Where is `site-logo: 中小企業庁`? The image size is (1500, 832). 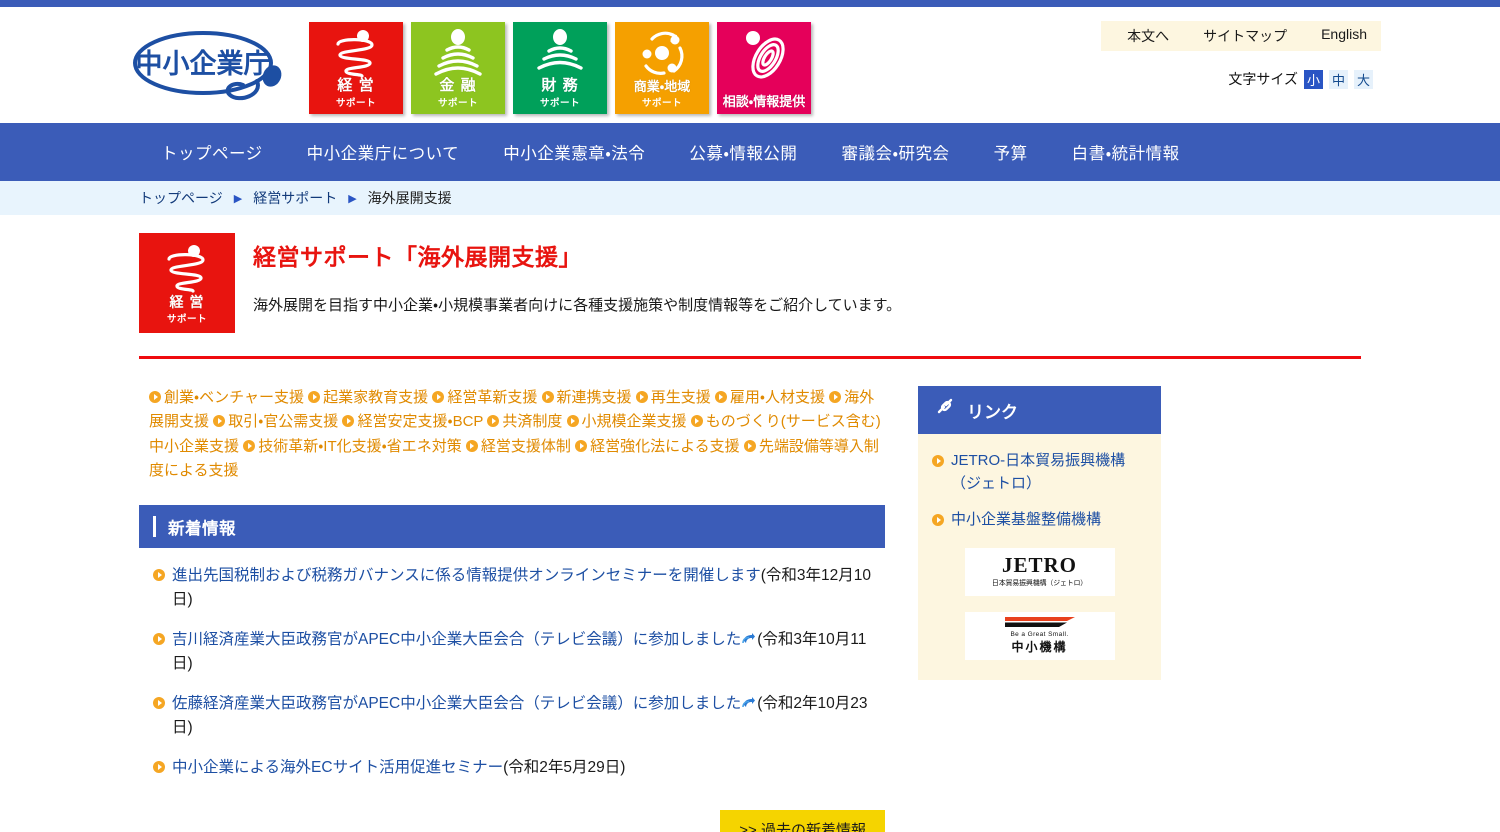 site-logo: 中小企業庁 is located at coordinates (211, 65).